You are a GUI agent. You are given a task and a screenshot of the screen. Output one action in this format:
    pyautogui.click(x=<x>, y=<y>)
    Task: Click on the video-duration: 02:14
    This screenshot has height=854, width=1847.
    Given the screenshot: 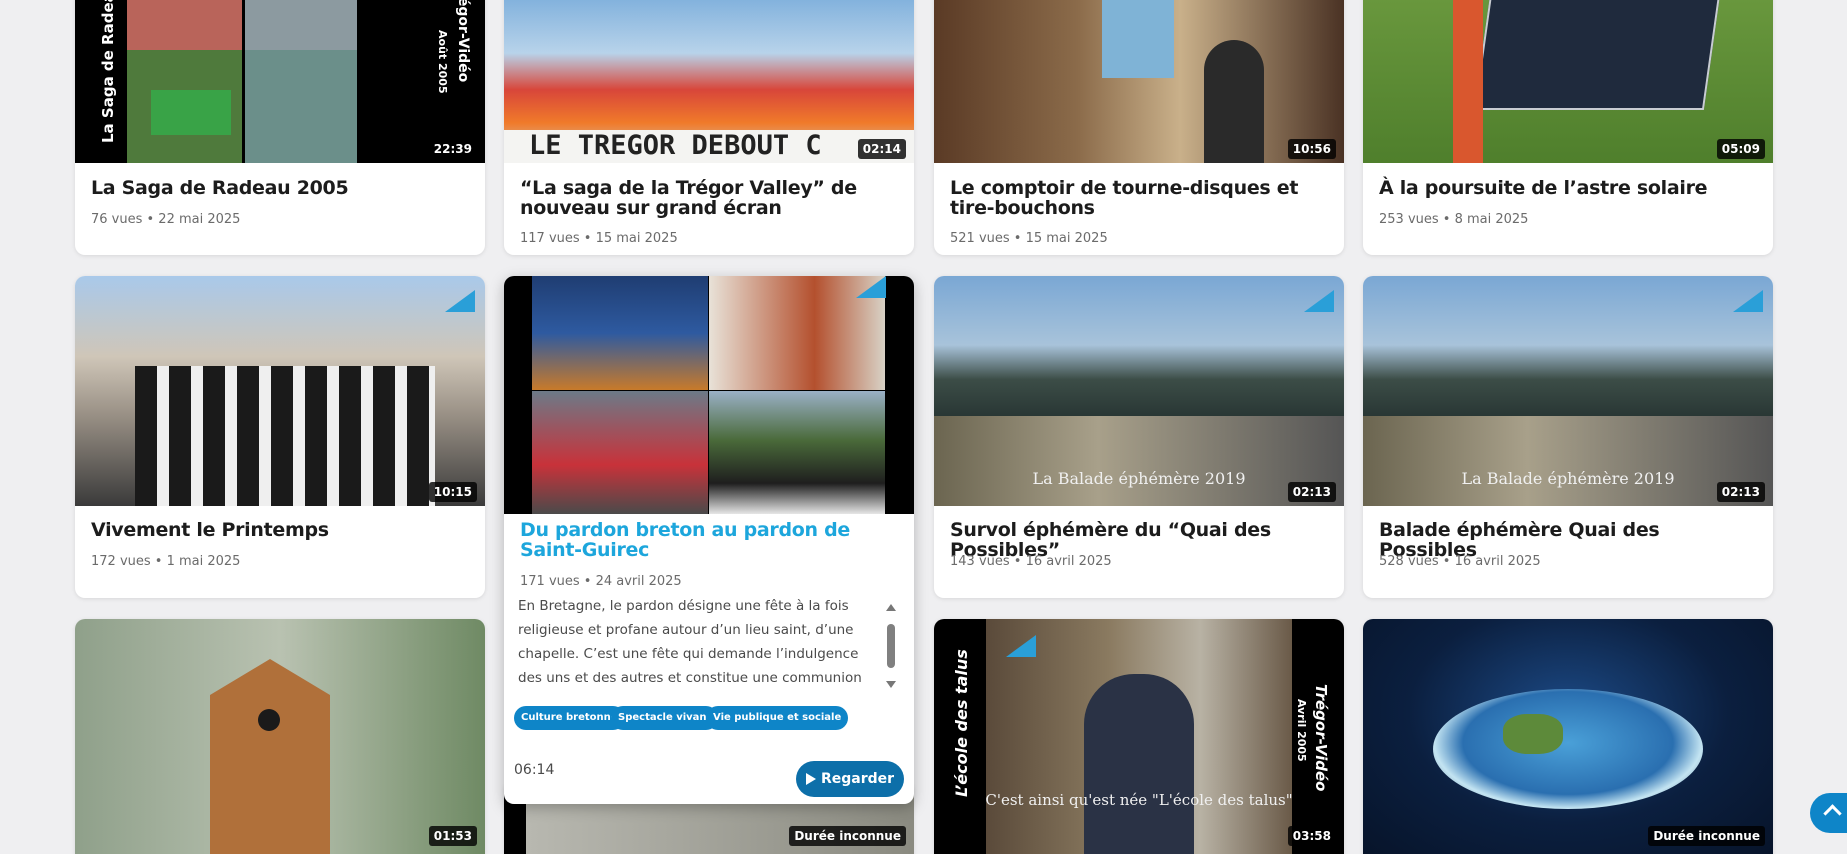 What is the action you would take?
    pyautogui.click(x=881, y=149)
    